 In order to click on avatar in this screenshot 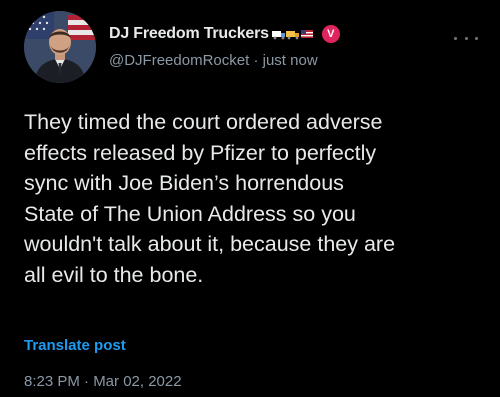, I will do `click(60, 47)`.